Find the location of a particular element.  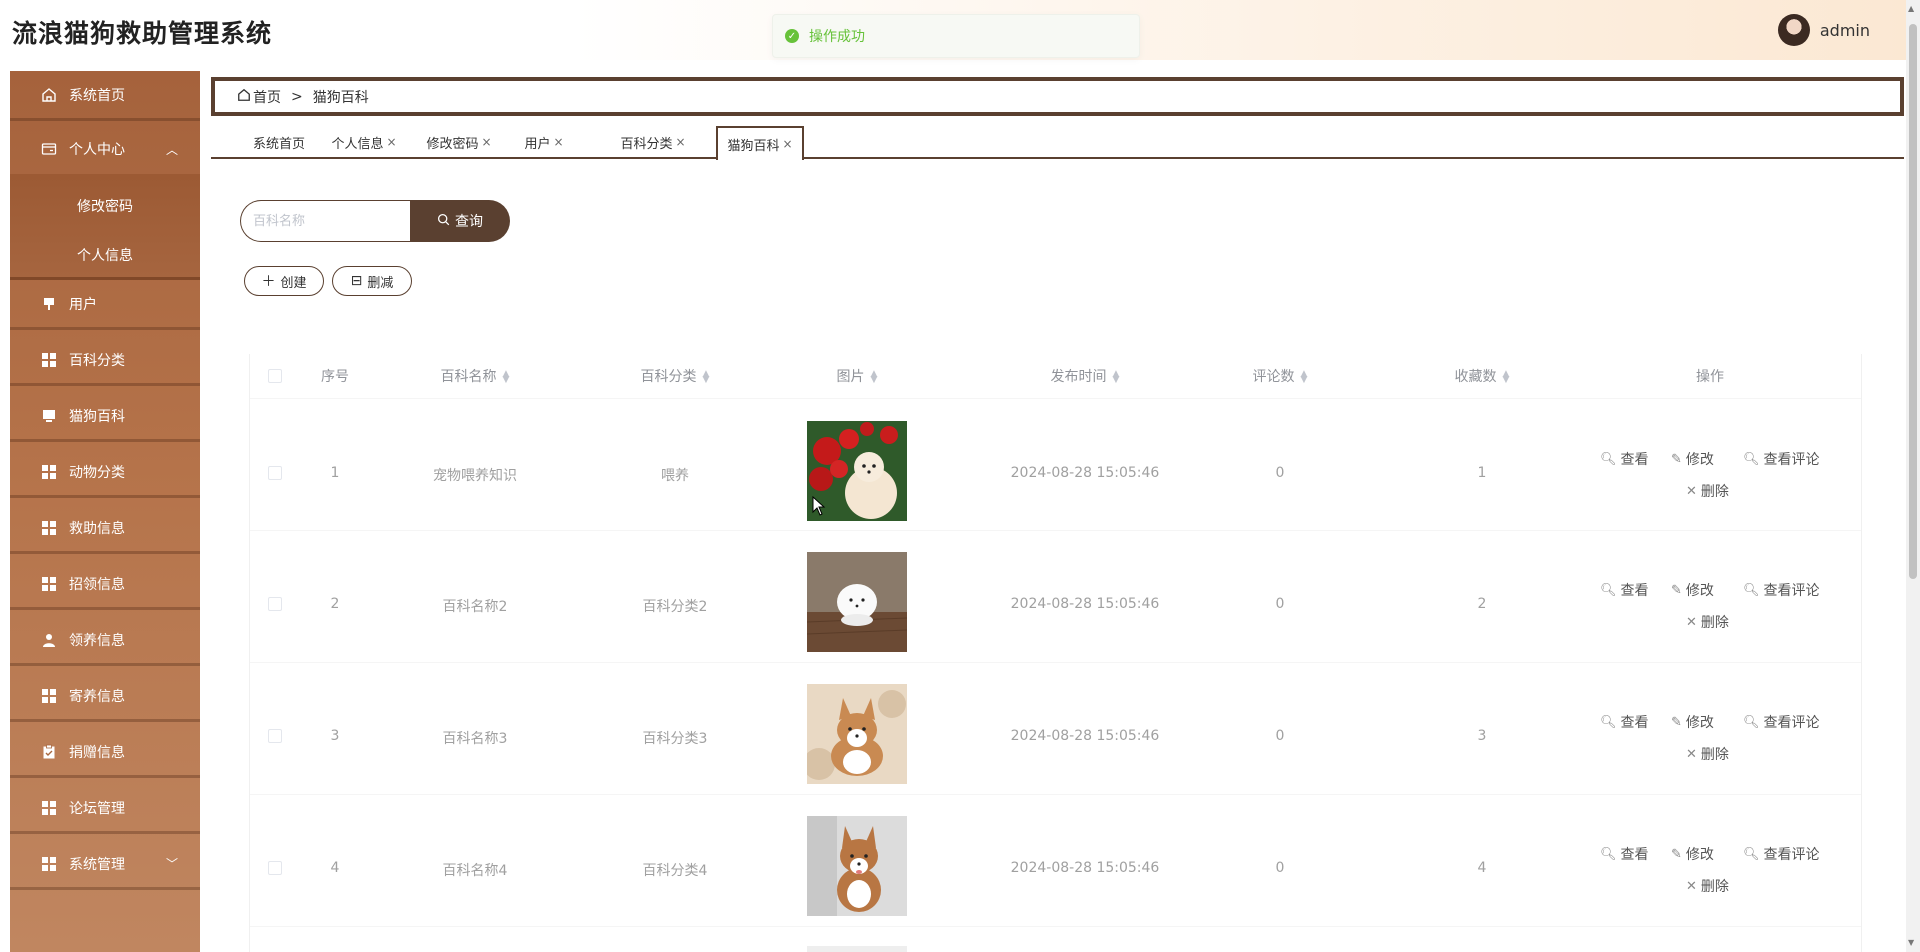

sidebar-item-wiki-category: 百科分类 is located at coordinates (105, 361).